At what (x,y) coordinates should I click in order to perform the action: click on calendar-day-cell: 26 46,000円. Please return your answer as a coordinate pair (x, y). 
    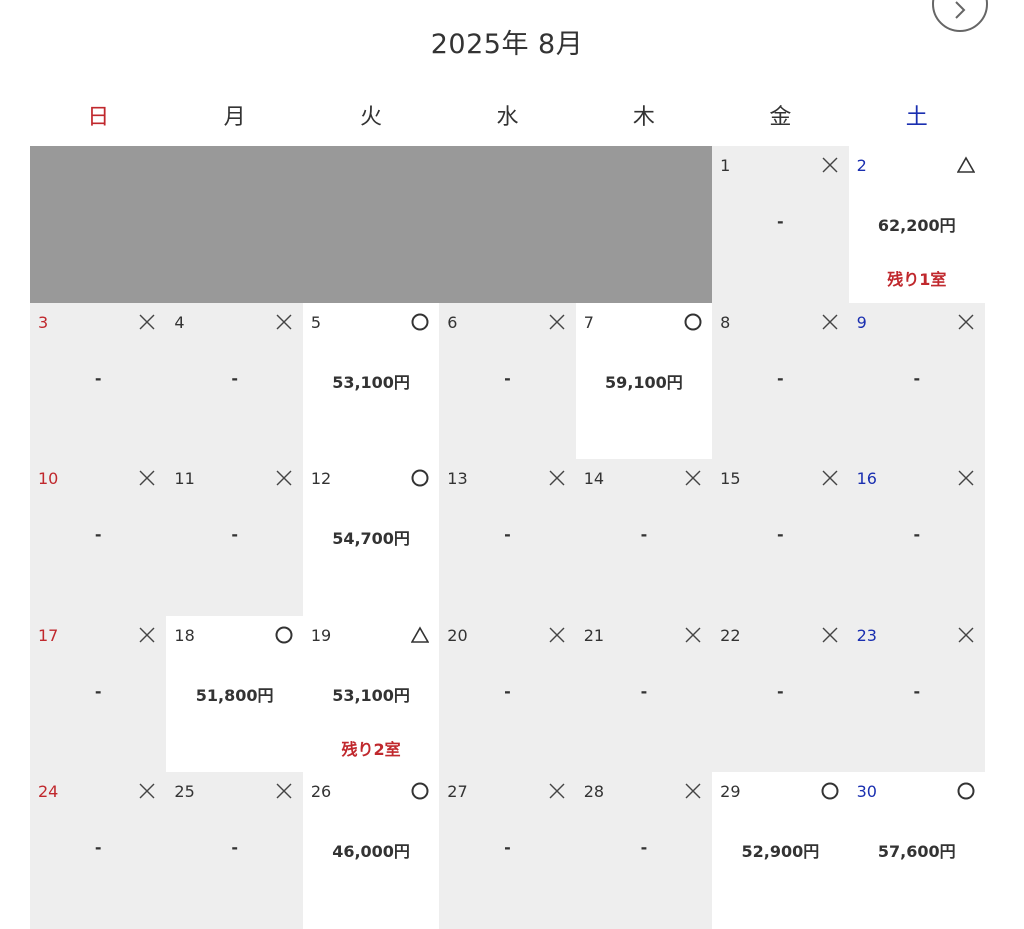
    Looking at the image, I should click on (371, 850).